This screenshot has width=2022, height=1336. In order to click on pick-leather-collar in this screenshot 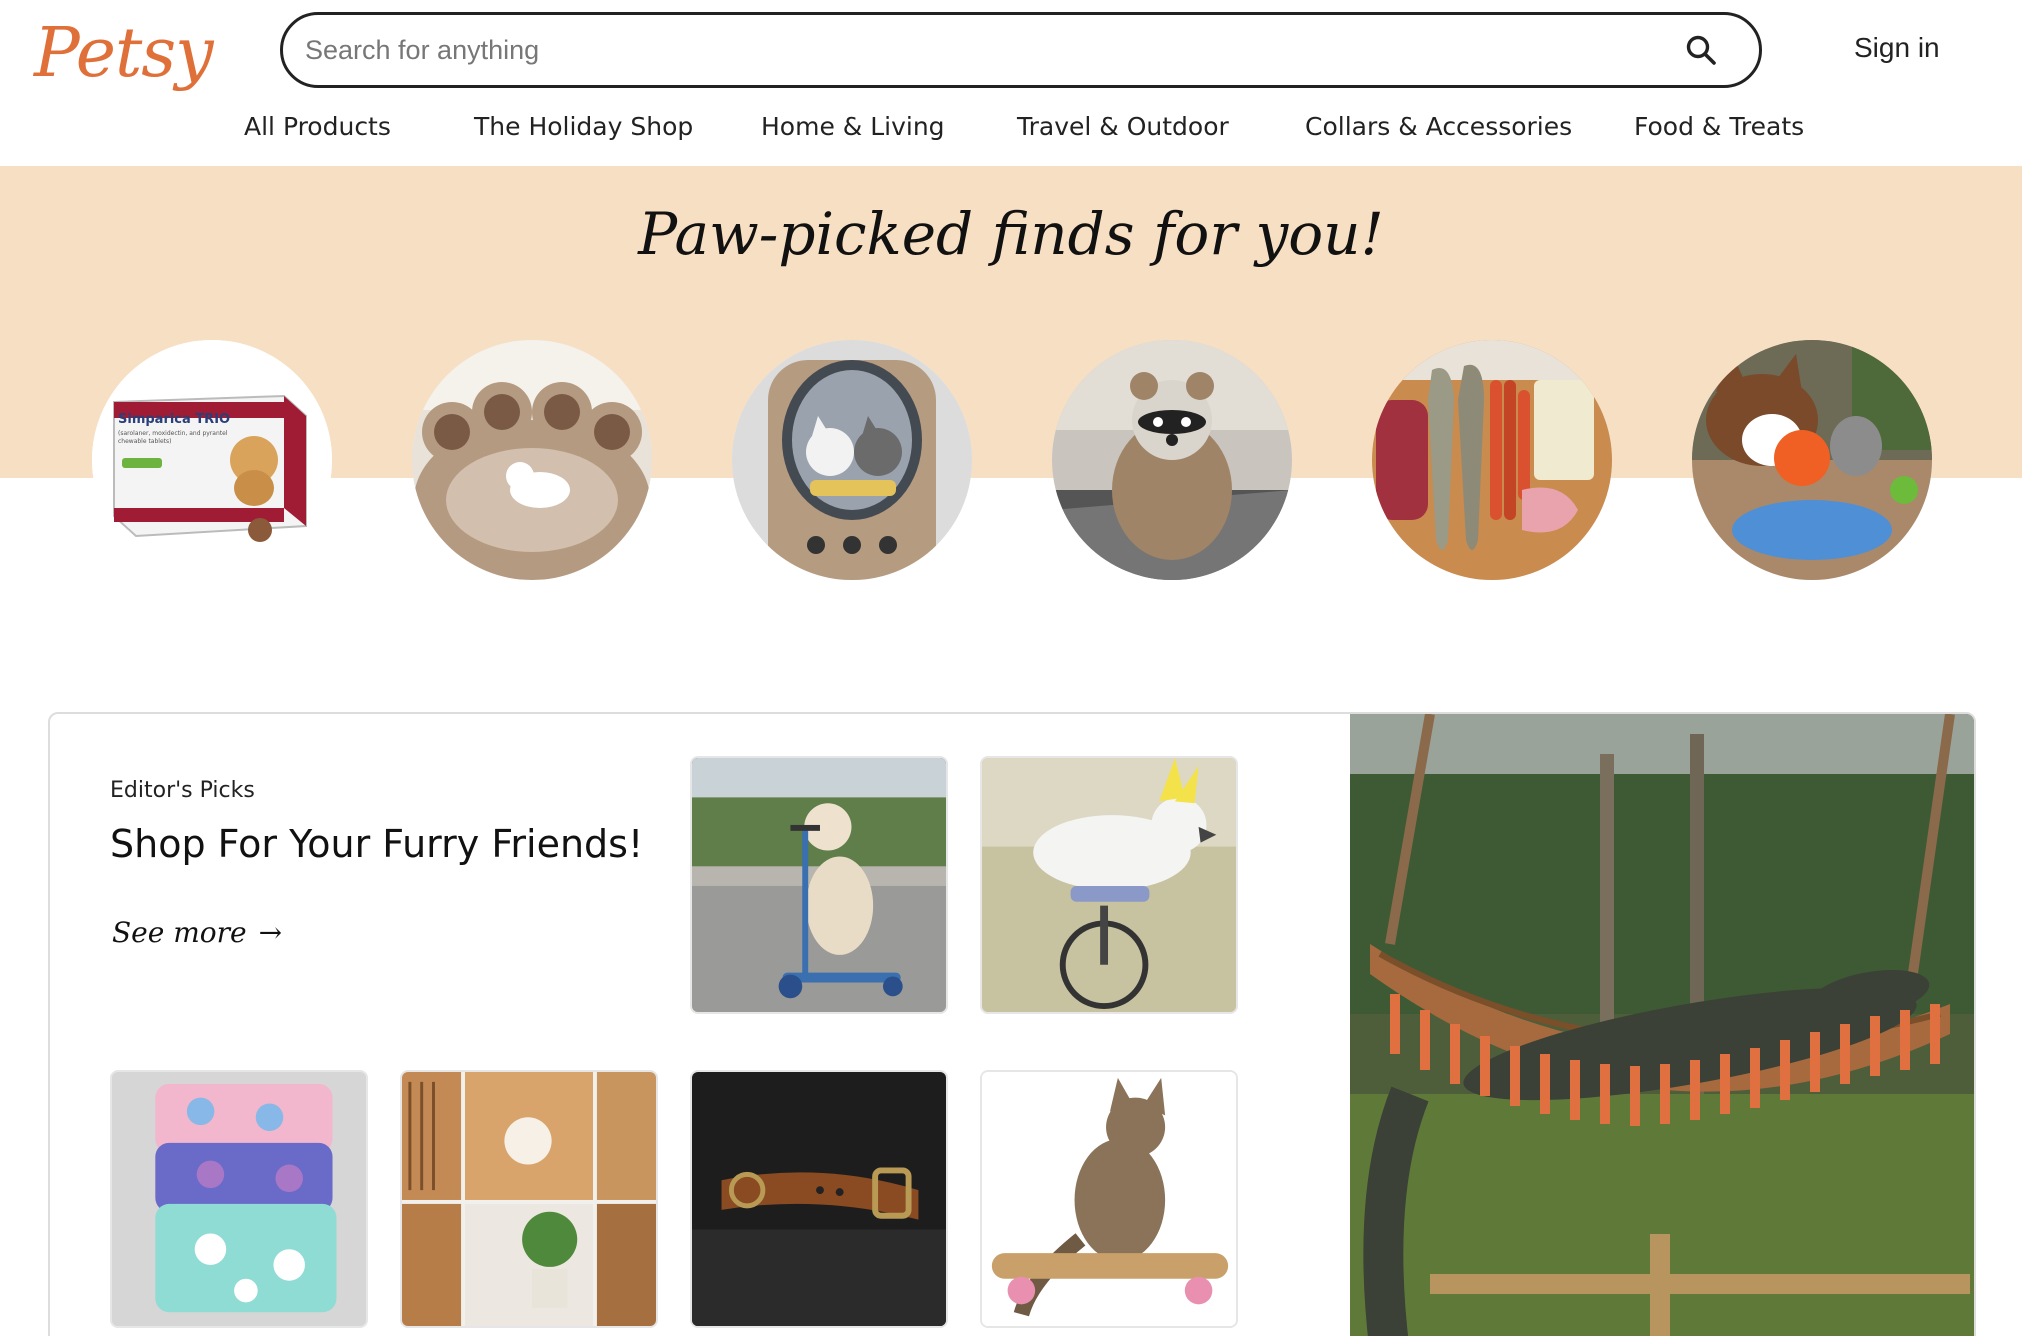, I will do `click(819, 1199)`.